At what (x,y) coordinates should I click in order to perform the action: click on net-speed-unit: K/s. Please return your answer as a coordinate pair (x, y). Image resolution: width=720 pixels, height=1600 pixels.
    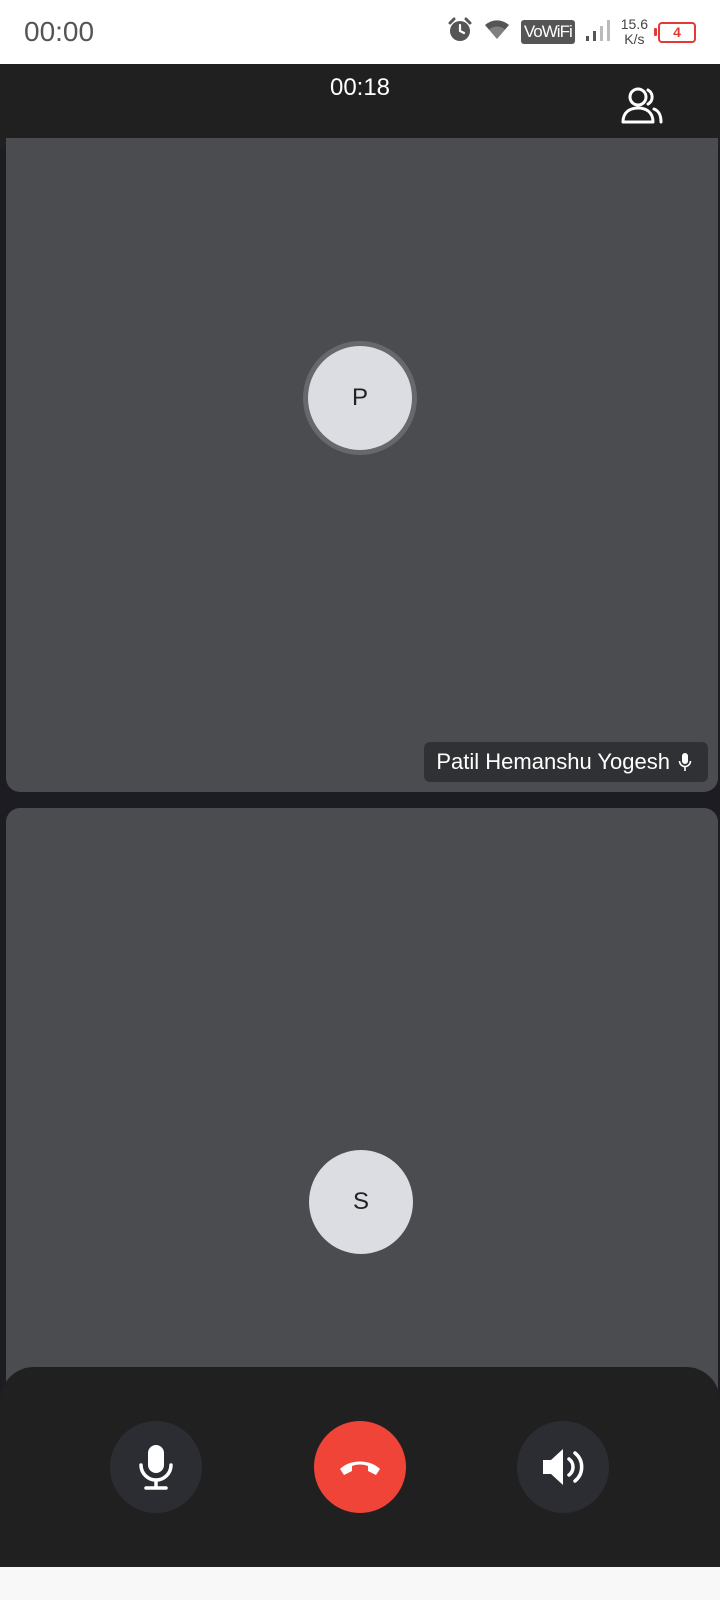
    Looking at the image, I should click on (634, 39).